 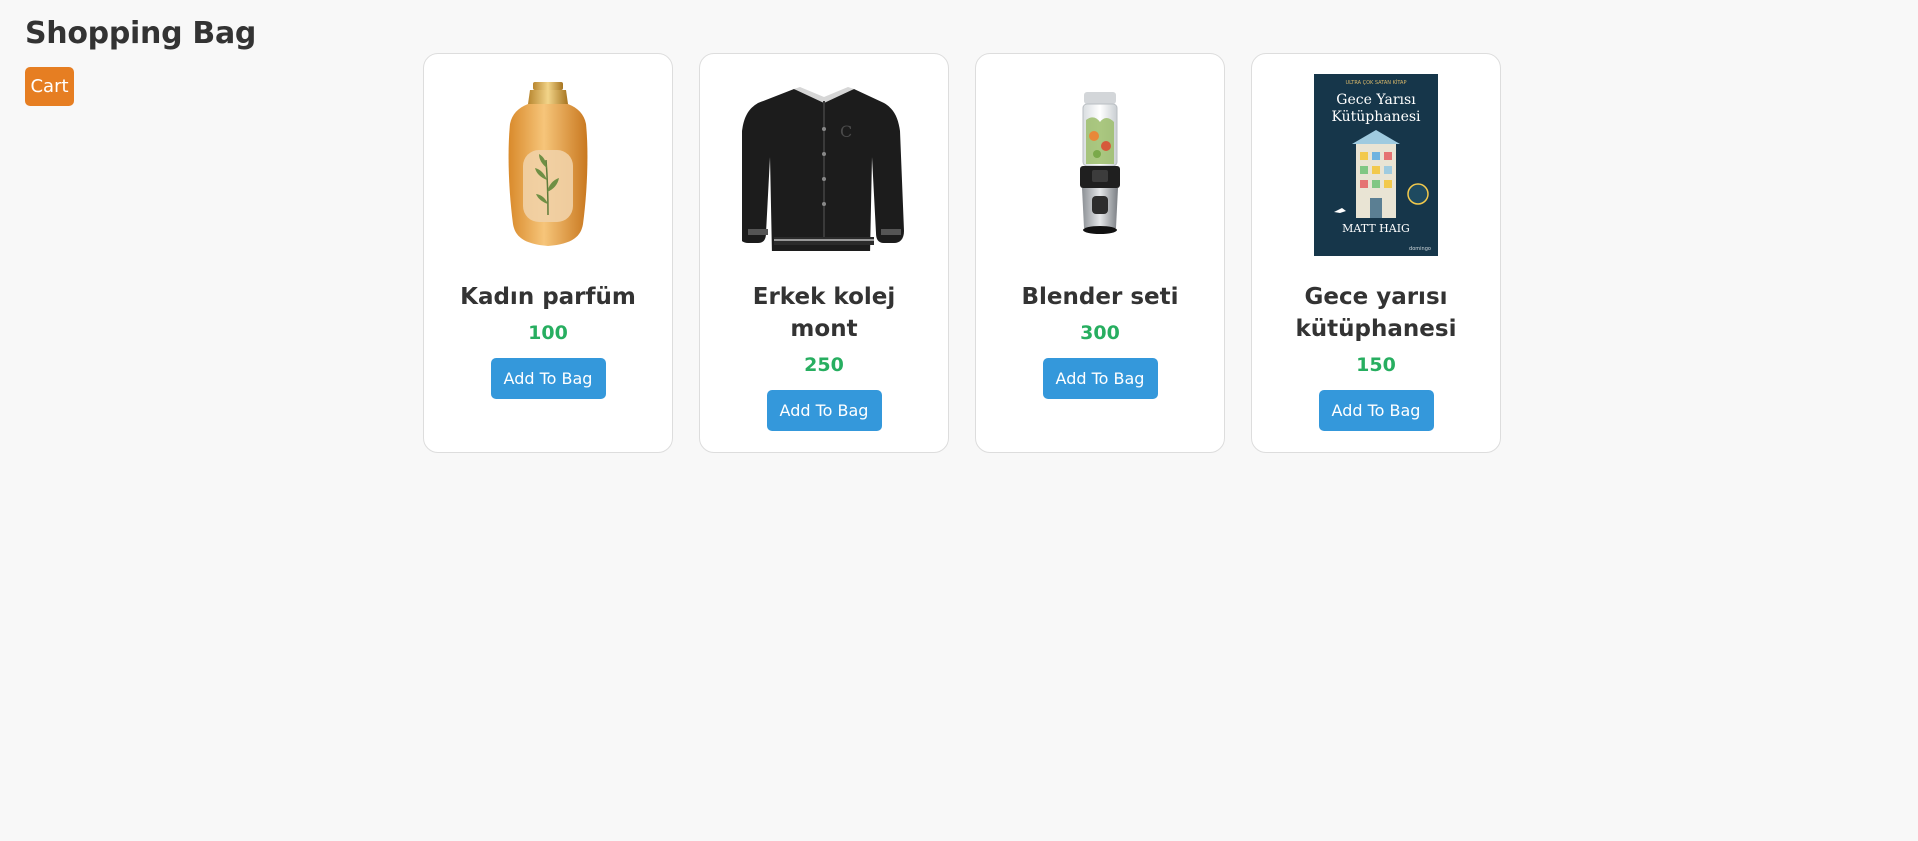 I want to click on book-cover-author: MATT HAIG, so click(x=1376, y=228).